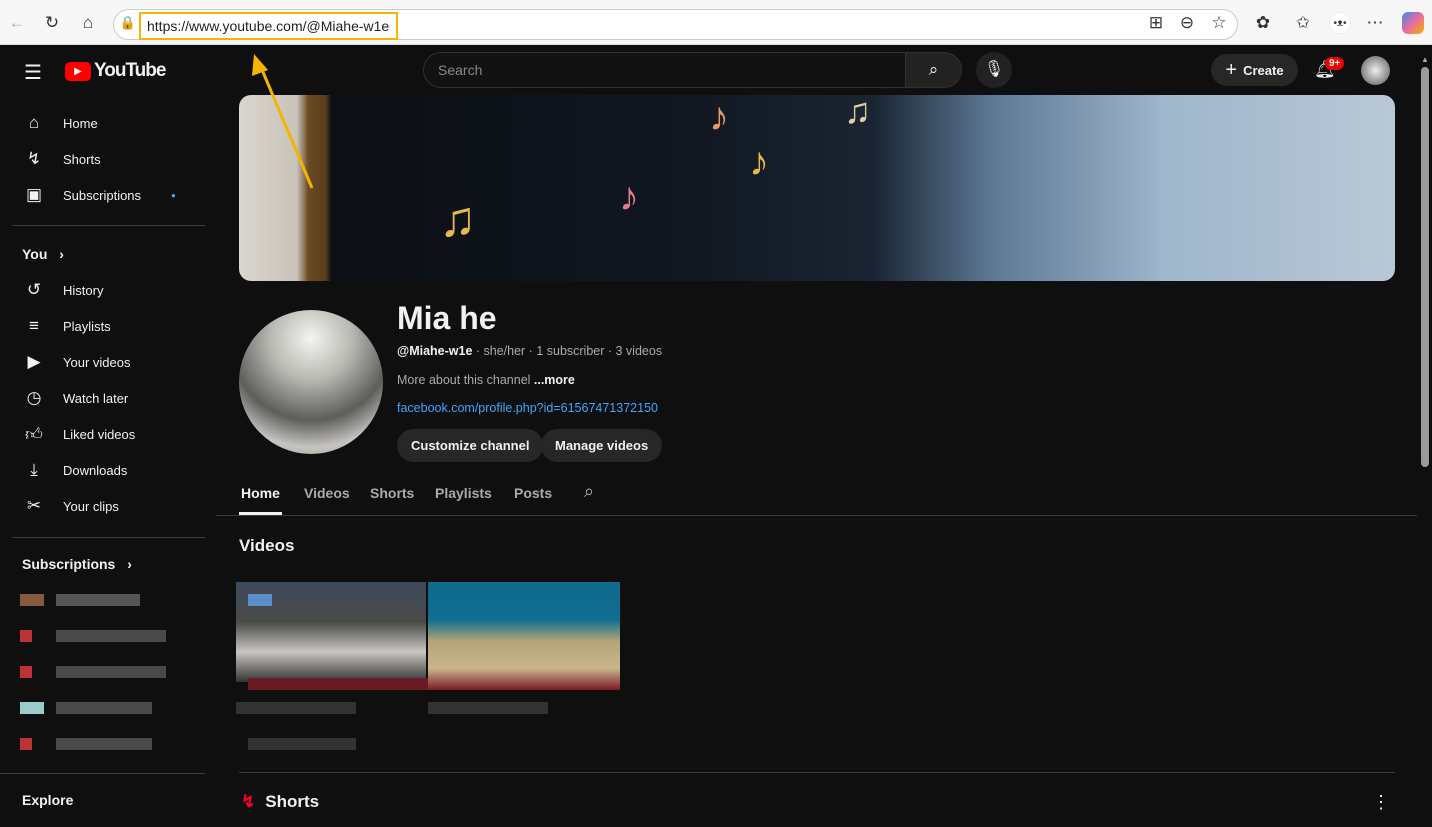 The image size is (1432, 827). What do you see at coordinates (34, 361) in the screenshot?
I see `your-videos-icon: ▶` at bounding box center [34, 361].